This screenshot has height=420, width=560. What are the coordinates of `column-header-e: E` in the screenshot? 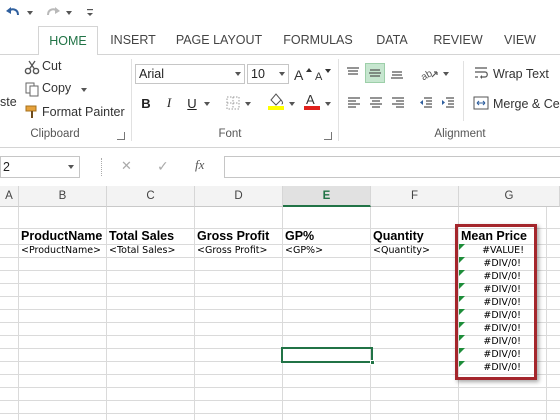 It's located at (327, 196).